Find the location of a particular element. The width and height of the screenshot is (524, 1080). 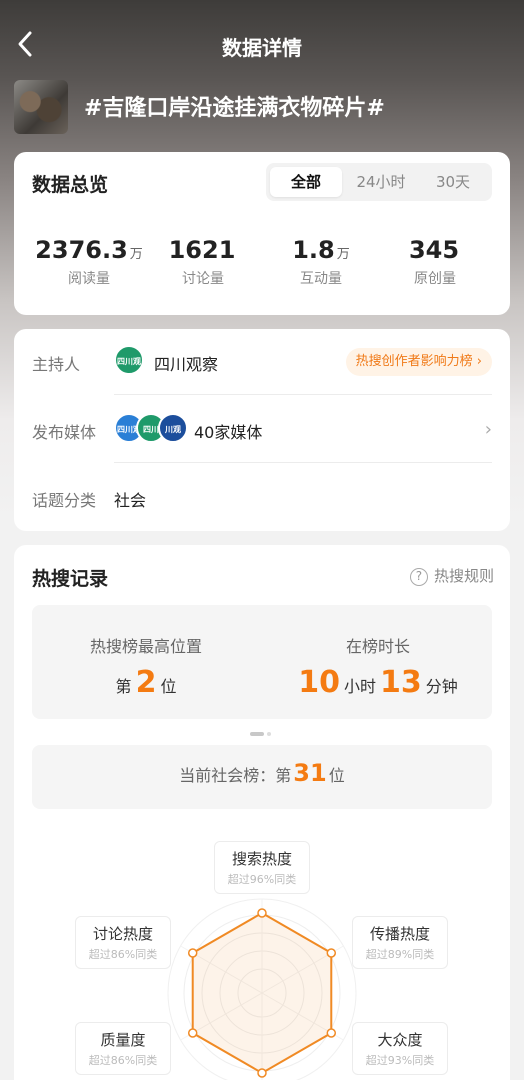

radar-label-title: 质量度 is located at coordinates (123, 1040).